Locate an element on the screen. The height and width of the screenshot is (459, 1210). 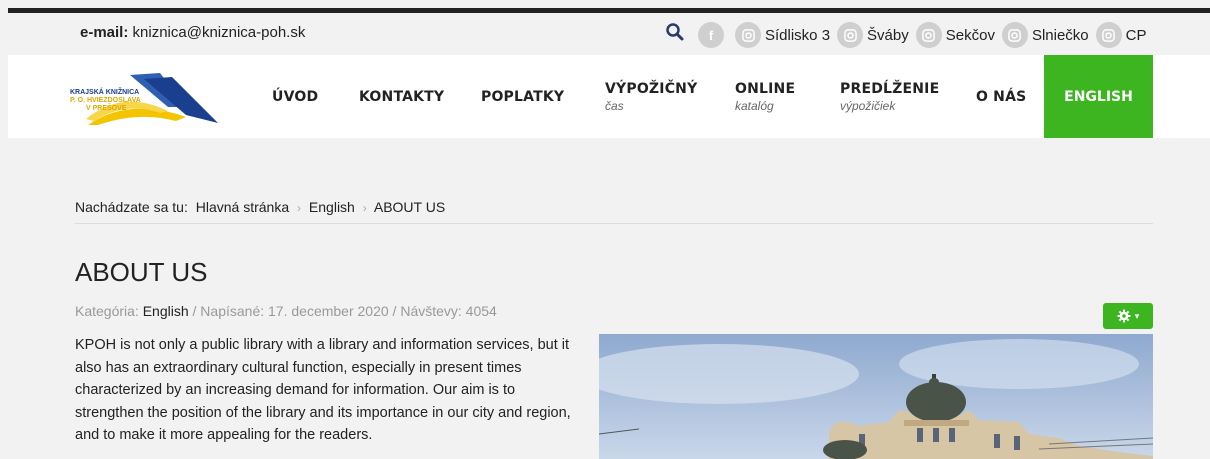
library-building-photo is located at coordinates (876, 396).